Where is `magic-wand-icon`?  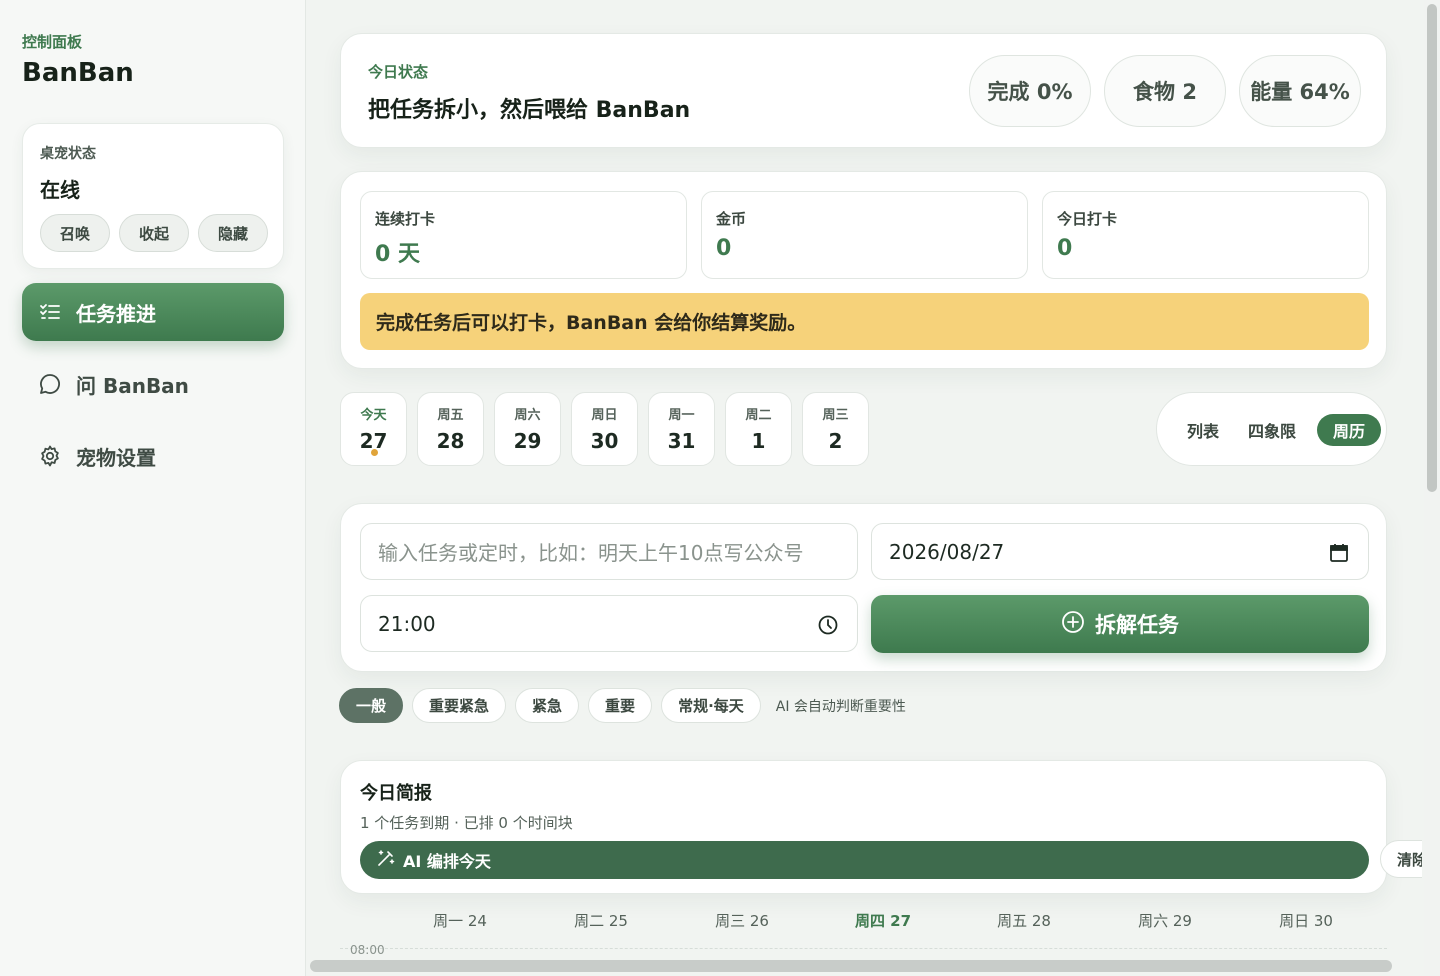
magic-wand-icon is located at coordinates (386, 860).